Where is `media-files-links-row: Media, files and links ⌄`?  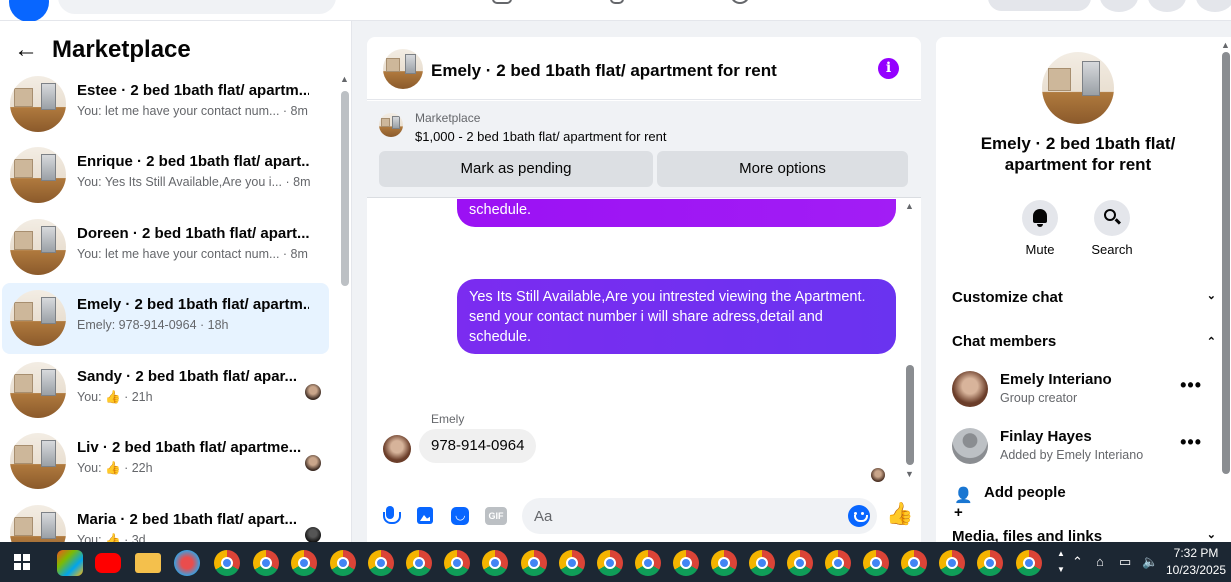 media-files-links-row: Media, files and links ⌄ is located at coordinates (1084, 535).